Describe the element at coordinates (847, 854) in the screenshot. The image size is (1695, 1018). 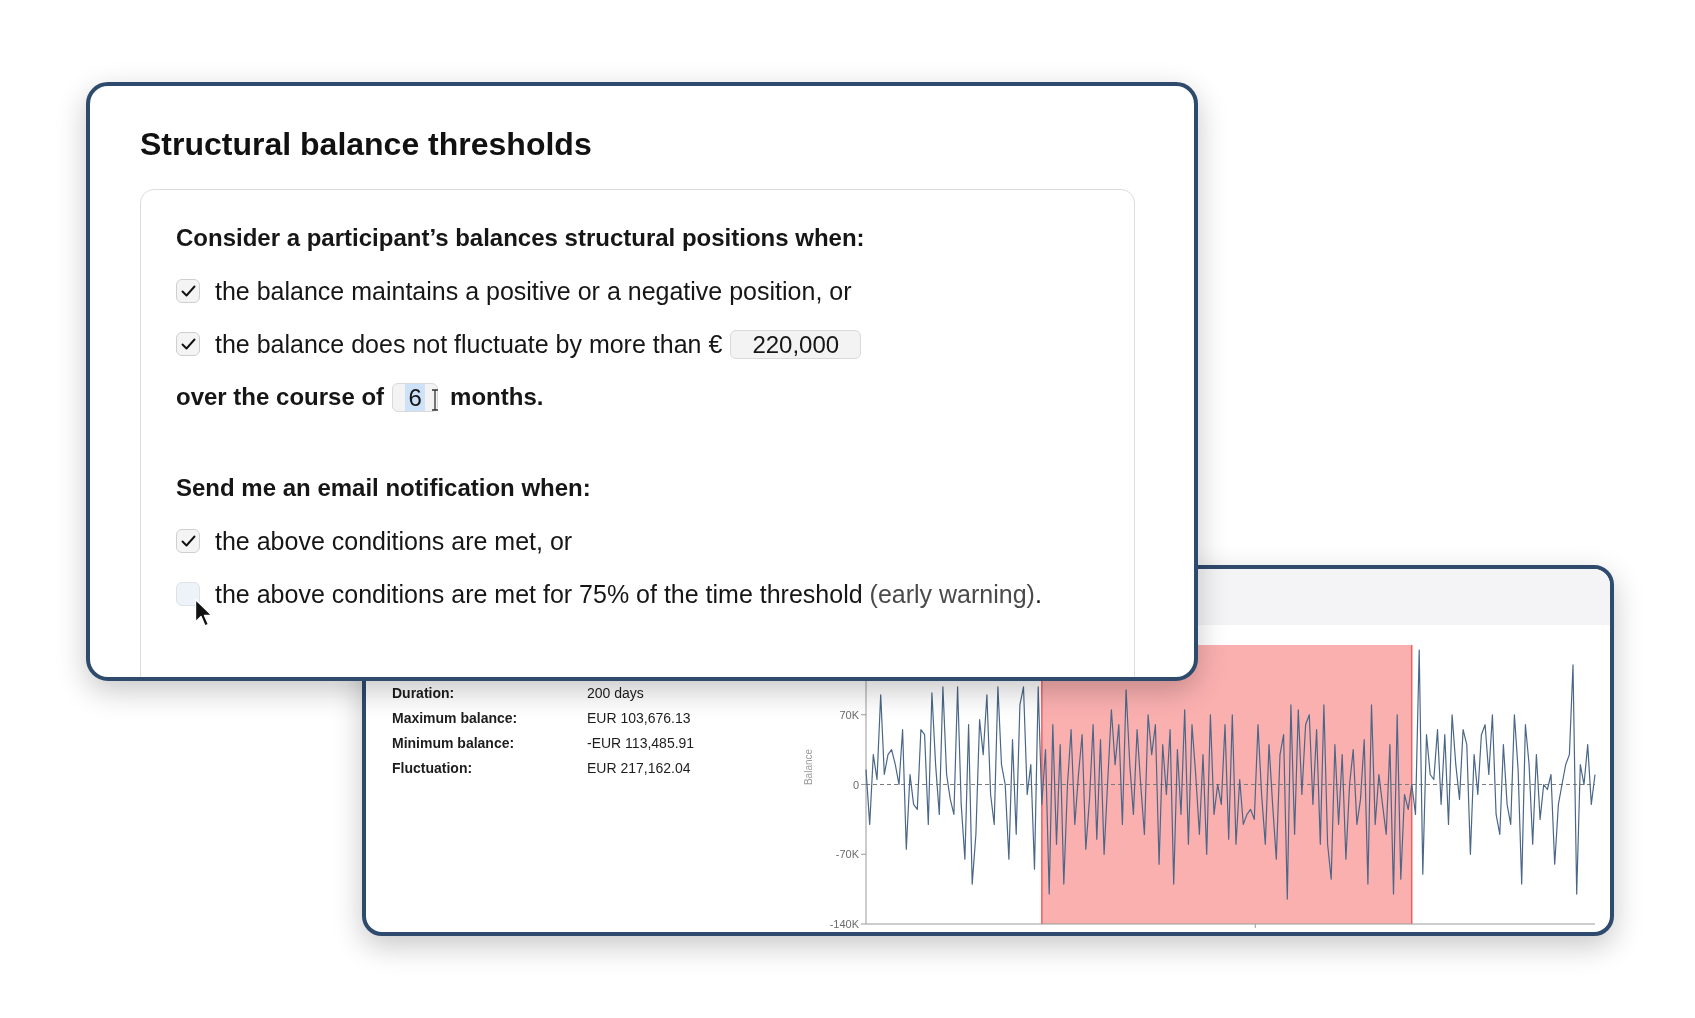
I see `tick-label: -70K` at that location.